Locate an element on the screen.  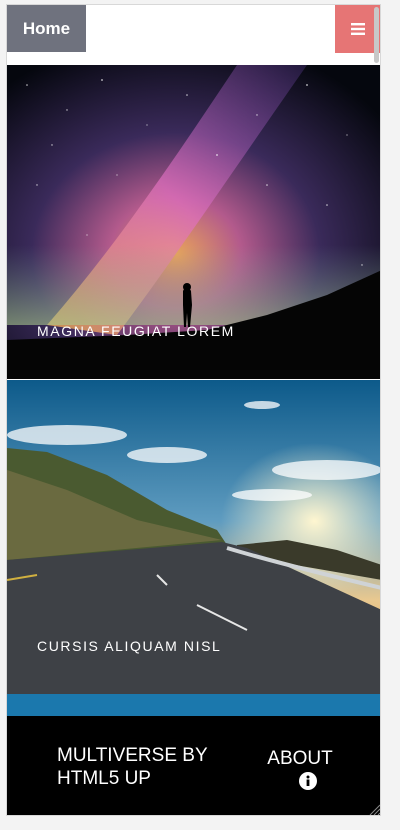
home-button: Home is located at coordinates (46, 28).